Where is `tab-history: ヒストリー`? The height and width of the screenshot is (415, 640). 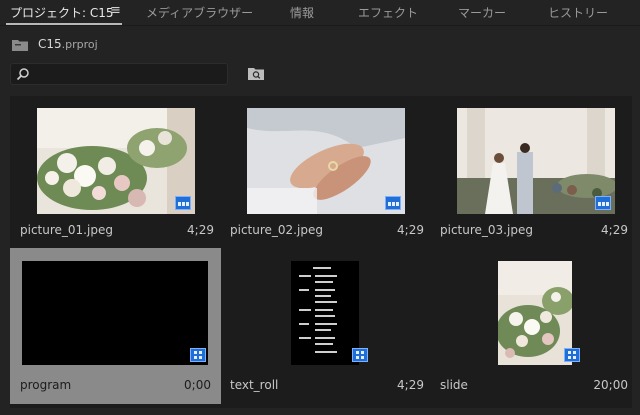 tab-history: ヒストリー is located at coordinates (578, 12).